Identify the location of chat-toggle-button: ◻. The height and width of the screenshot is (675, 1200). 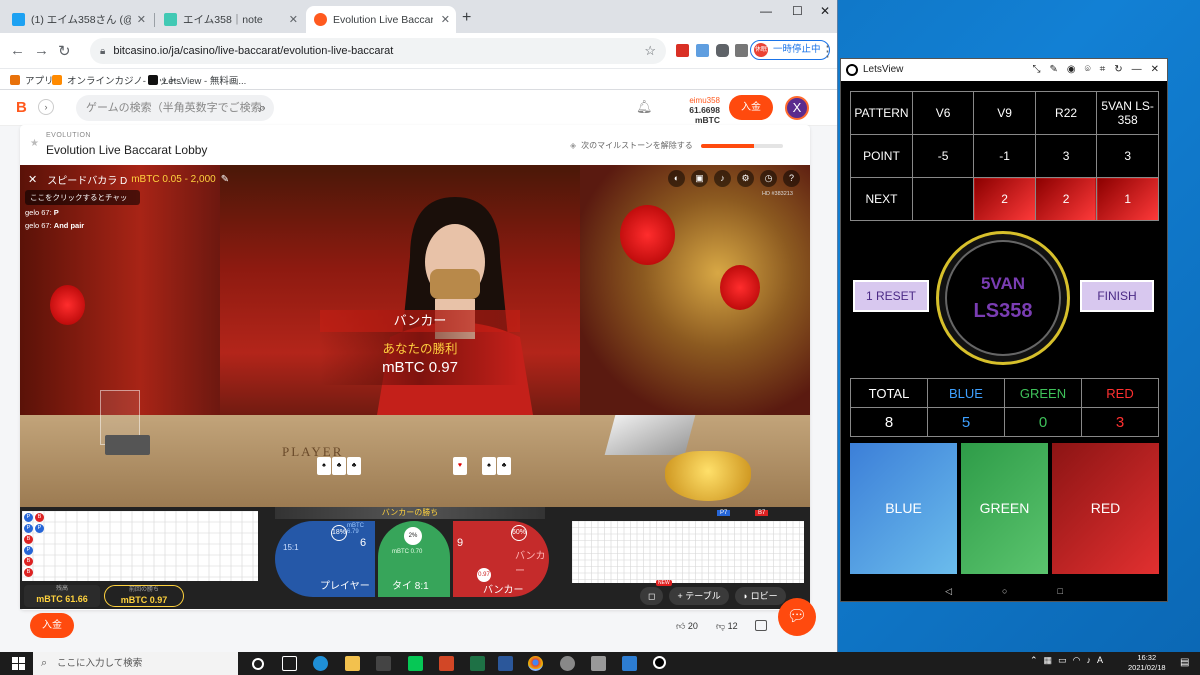
(652, 596).